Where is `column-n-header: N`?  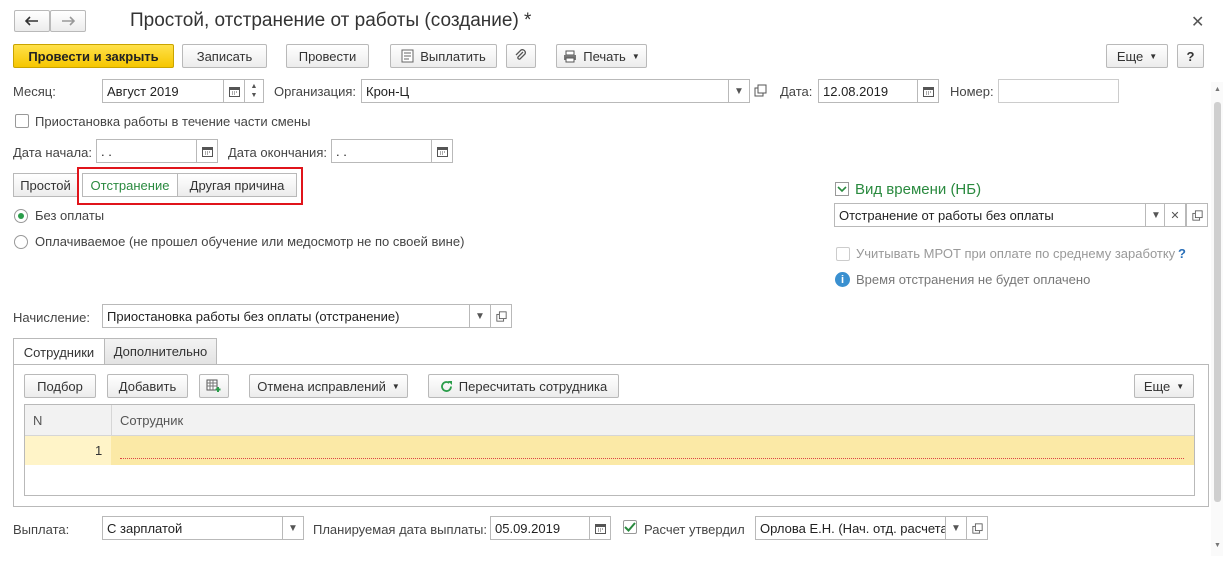
column-n-header: N is located at coordinates (37, 420).